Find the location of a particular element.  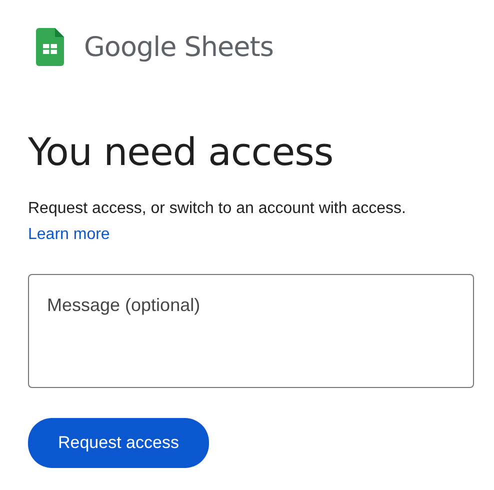

product-name: Google Sheets is located at coordinates (179, 47).